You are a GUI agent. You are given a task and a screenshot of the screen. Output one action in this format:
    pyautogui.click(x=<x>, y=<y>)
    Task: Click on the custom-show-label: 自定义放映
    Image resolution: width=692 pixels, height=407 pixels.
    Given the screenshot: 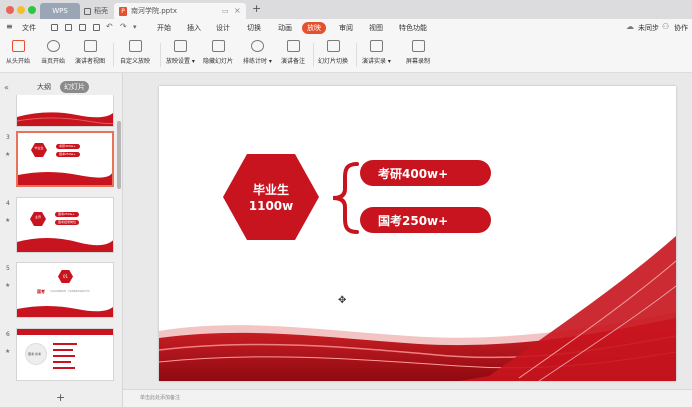 What is the action you would take?
    pyautogui.click(x=135, y=61)
    